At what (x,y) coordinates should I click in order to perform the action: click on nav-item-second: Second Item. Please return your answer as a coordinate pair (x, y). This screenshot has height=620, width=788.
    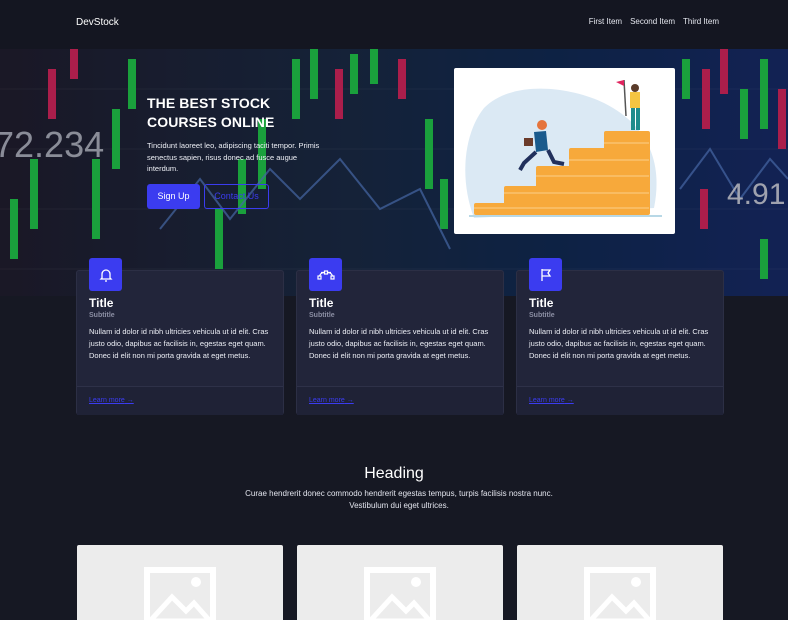
    Looking at the image, I should click on (652, 21).